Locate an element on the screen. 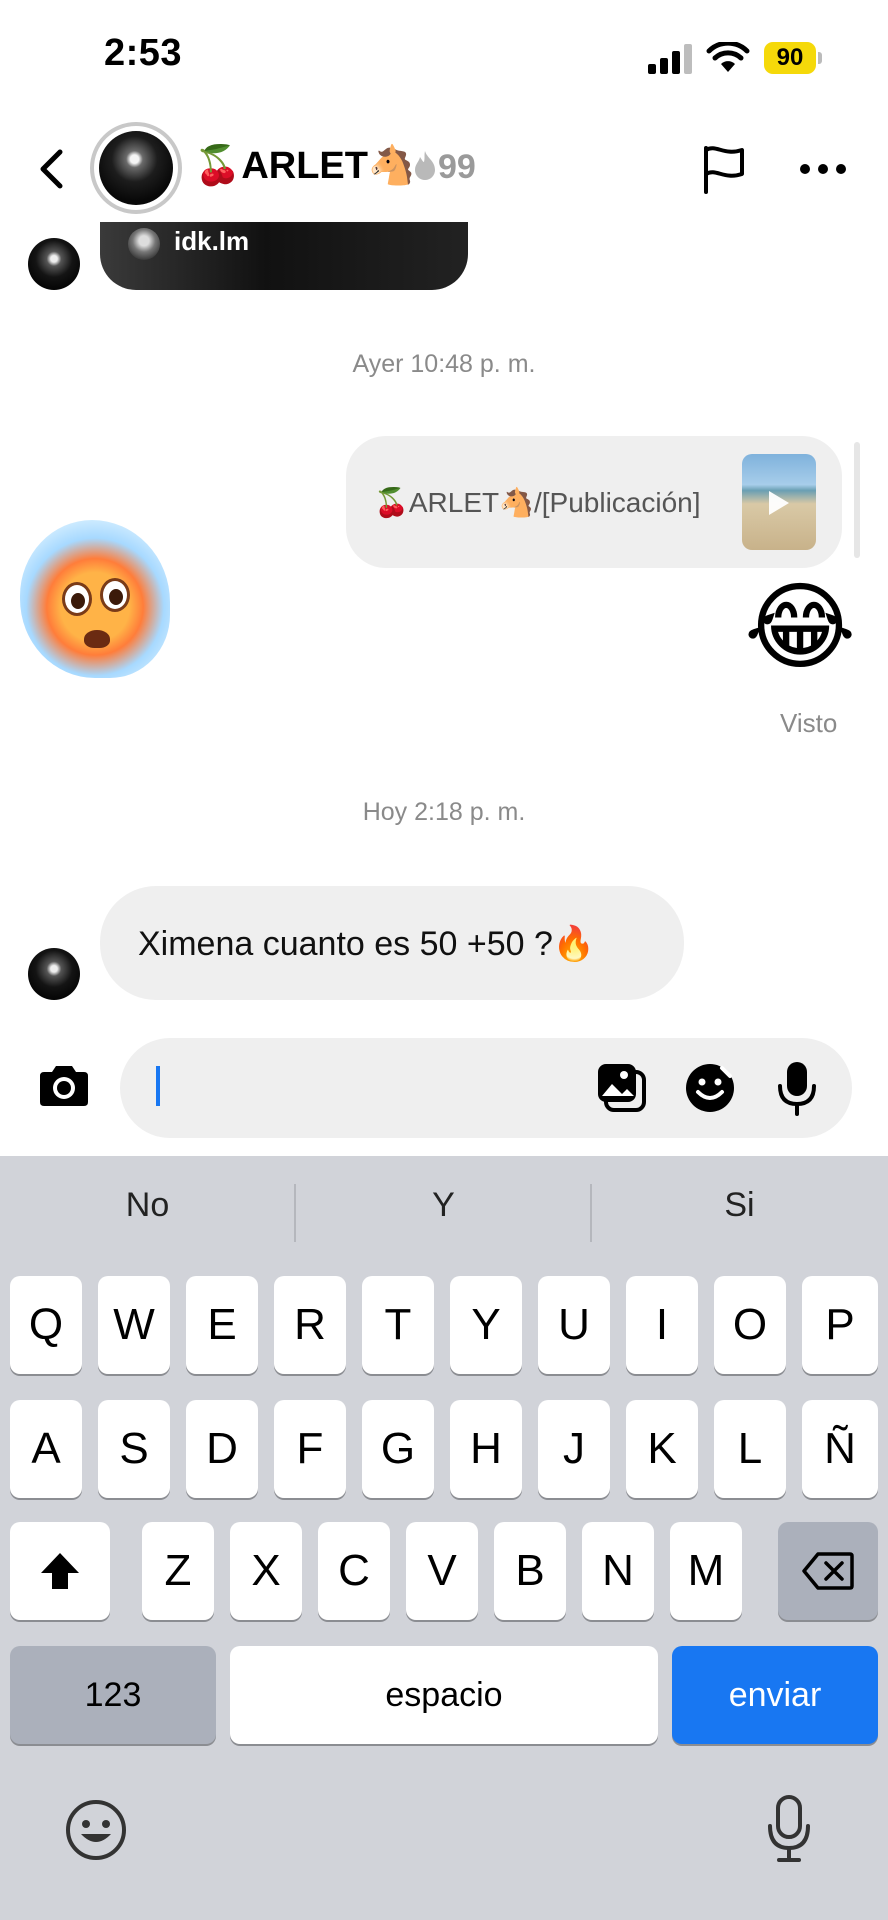 This screenshot has width=888, height=1920. contact-avatar is located at coordinates (136, 168).